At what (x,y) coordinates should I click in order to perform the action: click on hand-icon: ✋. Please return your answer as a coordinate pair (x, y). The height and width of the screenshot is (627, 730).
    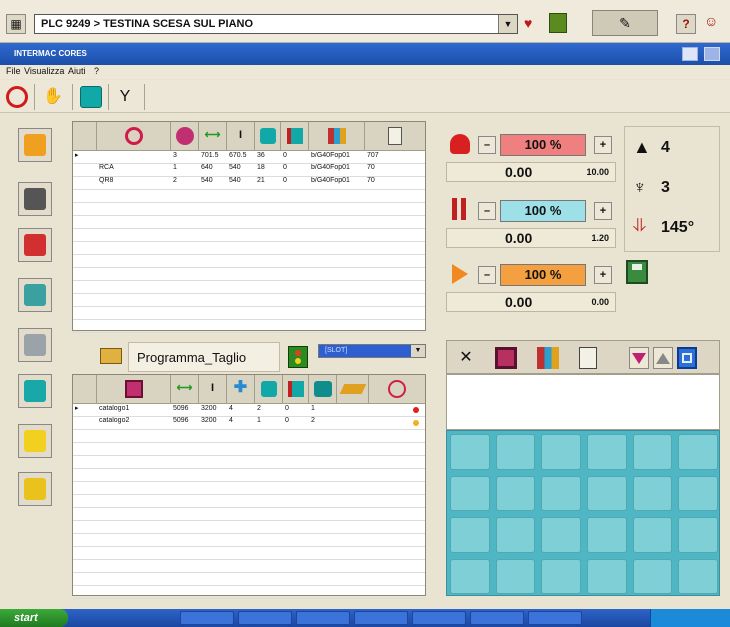
    Looking at the image, I should click on (53, 97).